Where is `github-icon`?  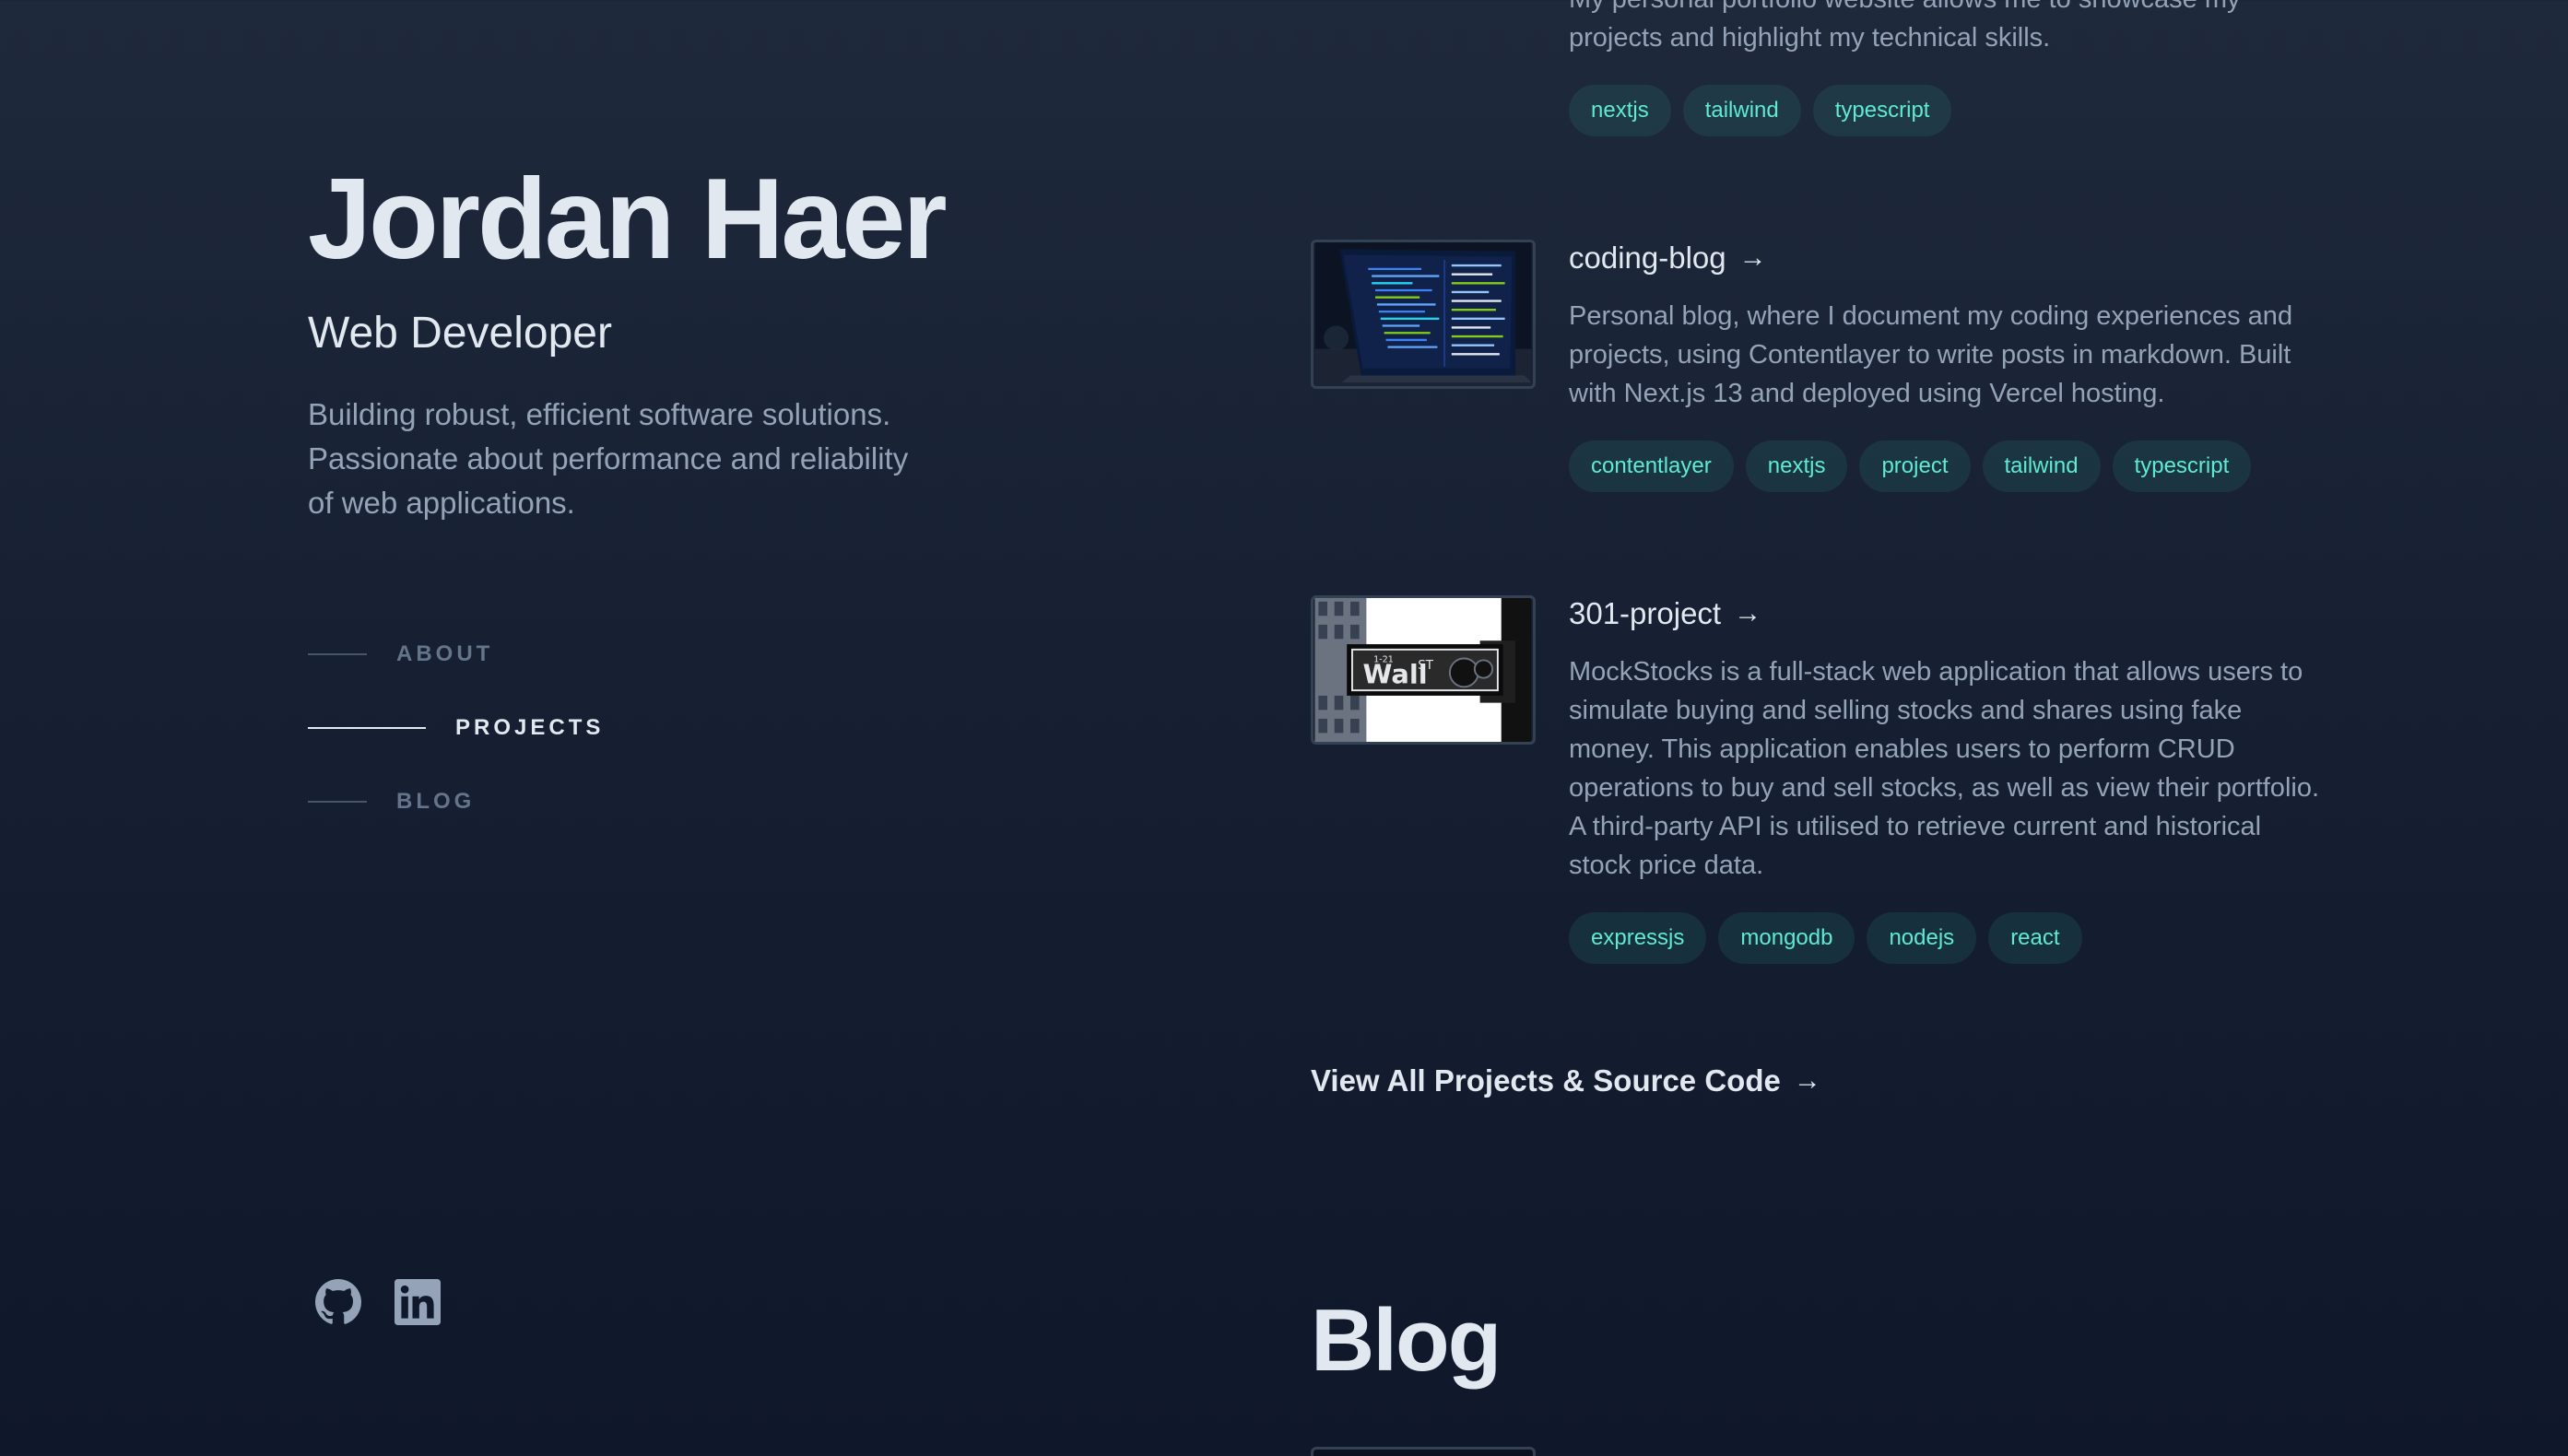 github-icon is located at coordinates (338, 1302).